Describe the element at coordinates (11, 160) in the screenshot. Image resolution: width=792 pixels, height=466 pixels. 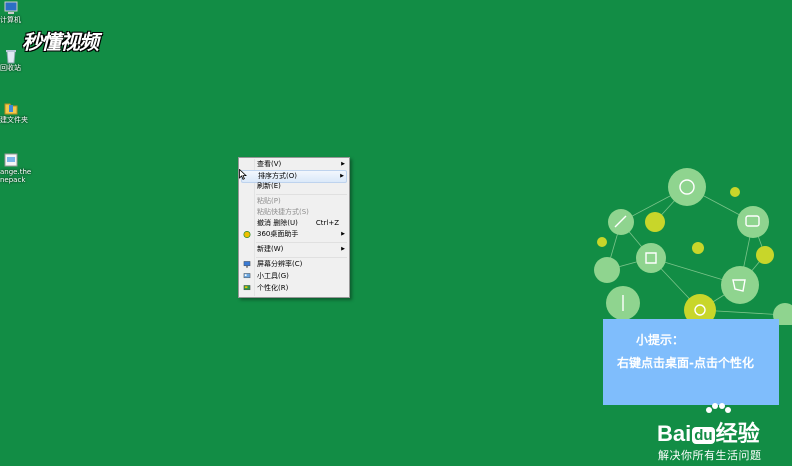
I see `theme-file-icon` at that location.